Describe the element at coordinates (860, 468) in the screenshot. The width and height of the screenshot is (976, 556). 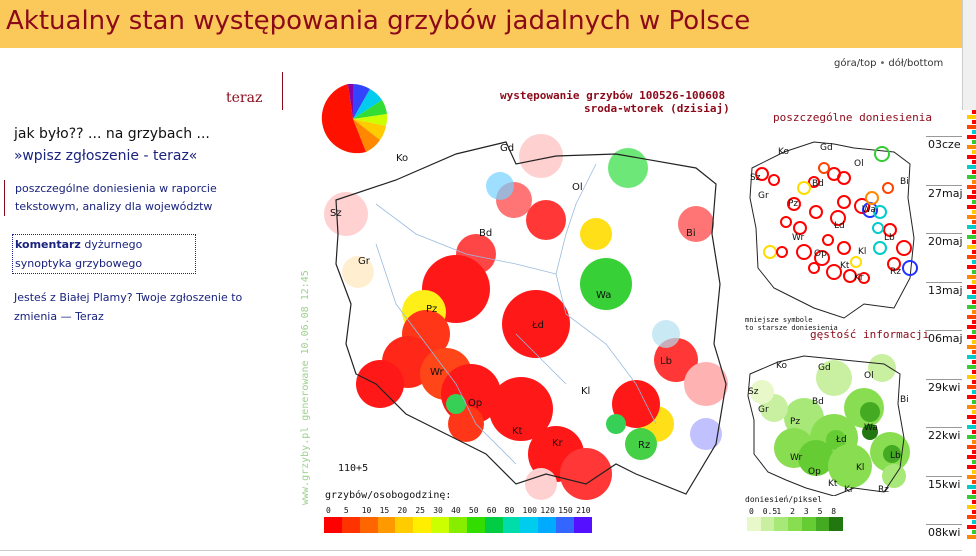
I see `city-label: Kl` at that location.